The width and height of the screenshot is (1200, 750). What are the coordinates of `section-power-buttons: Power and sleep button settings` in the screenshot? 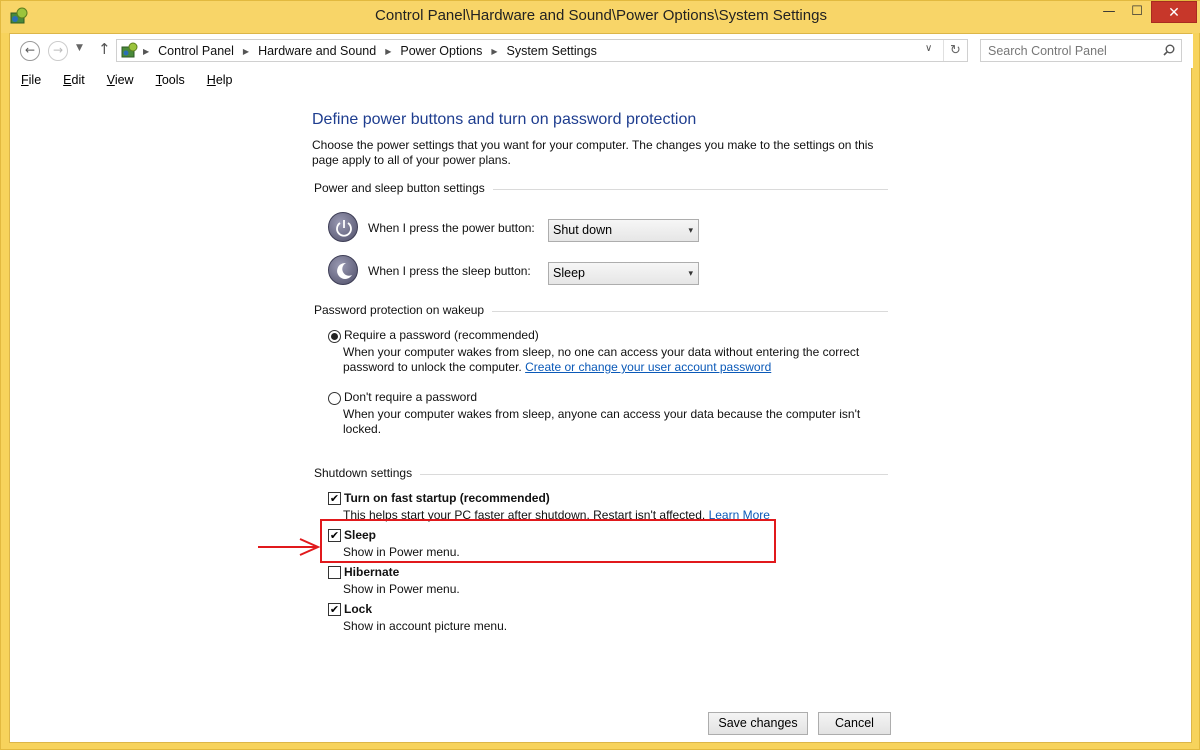 It's located at (601, 189).